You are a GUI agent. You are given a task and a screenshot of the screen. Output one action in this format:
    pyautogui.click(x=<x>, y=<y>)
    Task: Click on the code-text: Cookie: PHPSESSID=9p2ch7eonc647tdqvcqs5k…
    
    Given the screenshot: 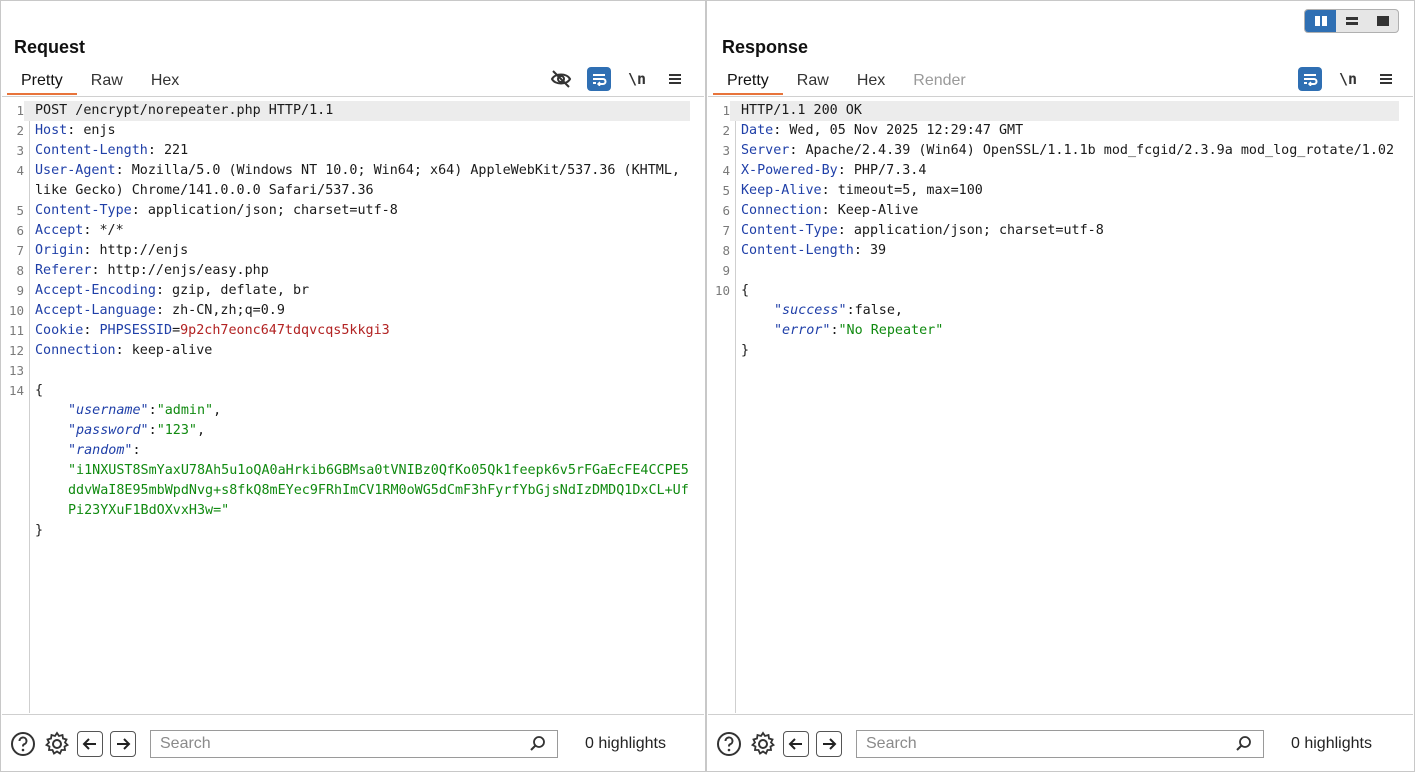 What is the action you would take?
    pyautogui.click(x=357, y=331)
    